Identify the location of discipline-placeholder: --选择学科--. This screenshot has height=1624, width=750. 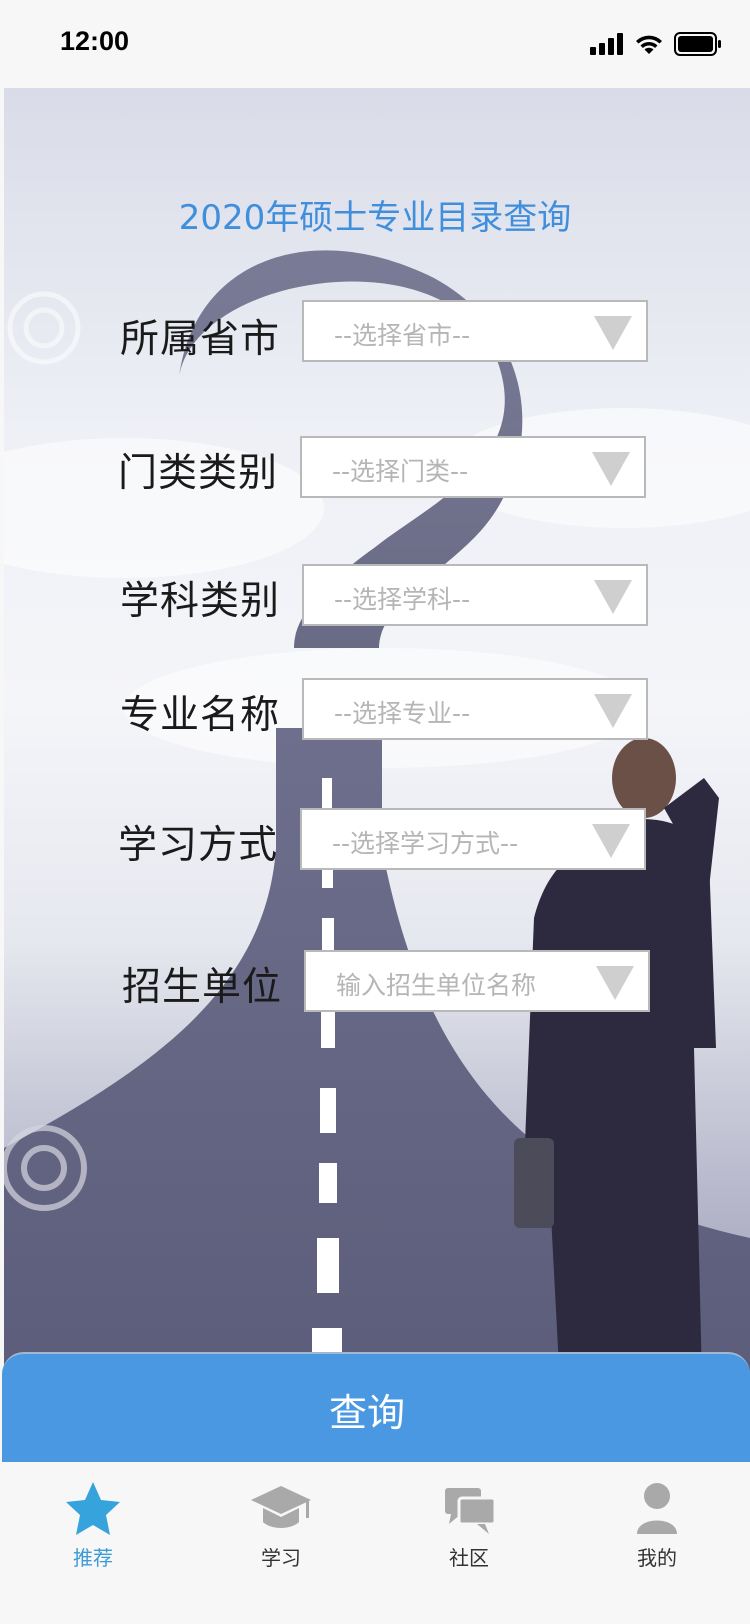
(402, 599).